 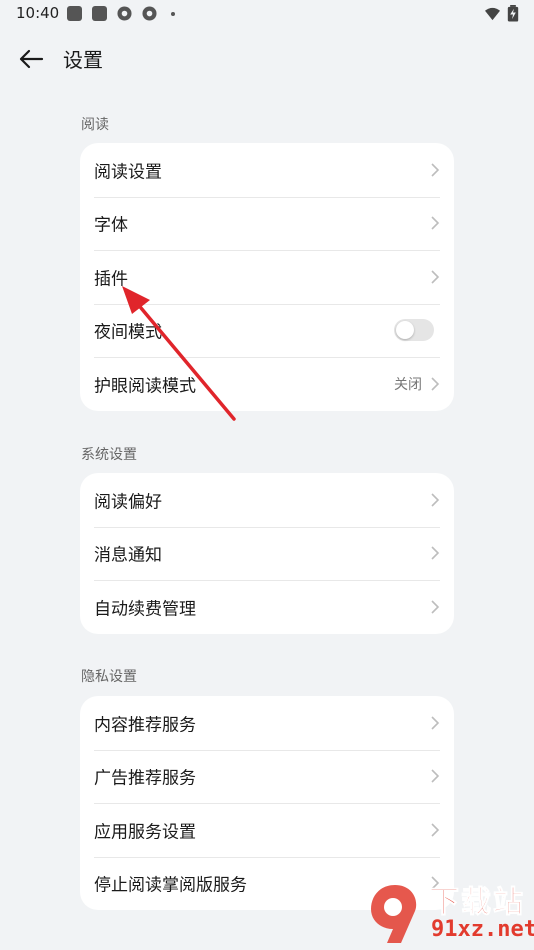 I want to click on row-label: 护眼阅读模式, so click(x=145, y=386).